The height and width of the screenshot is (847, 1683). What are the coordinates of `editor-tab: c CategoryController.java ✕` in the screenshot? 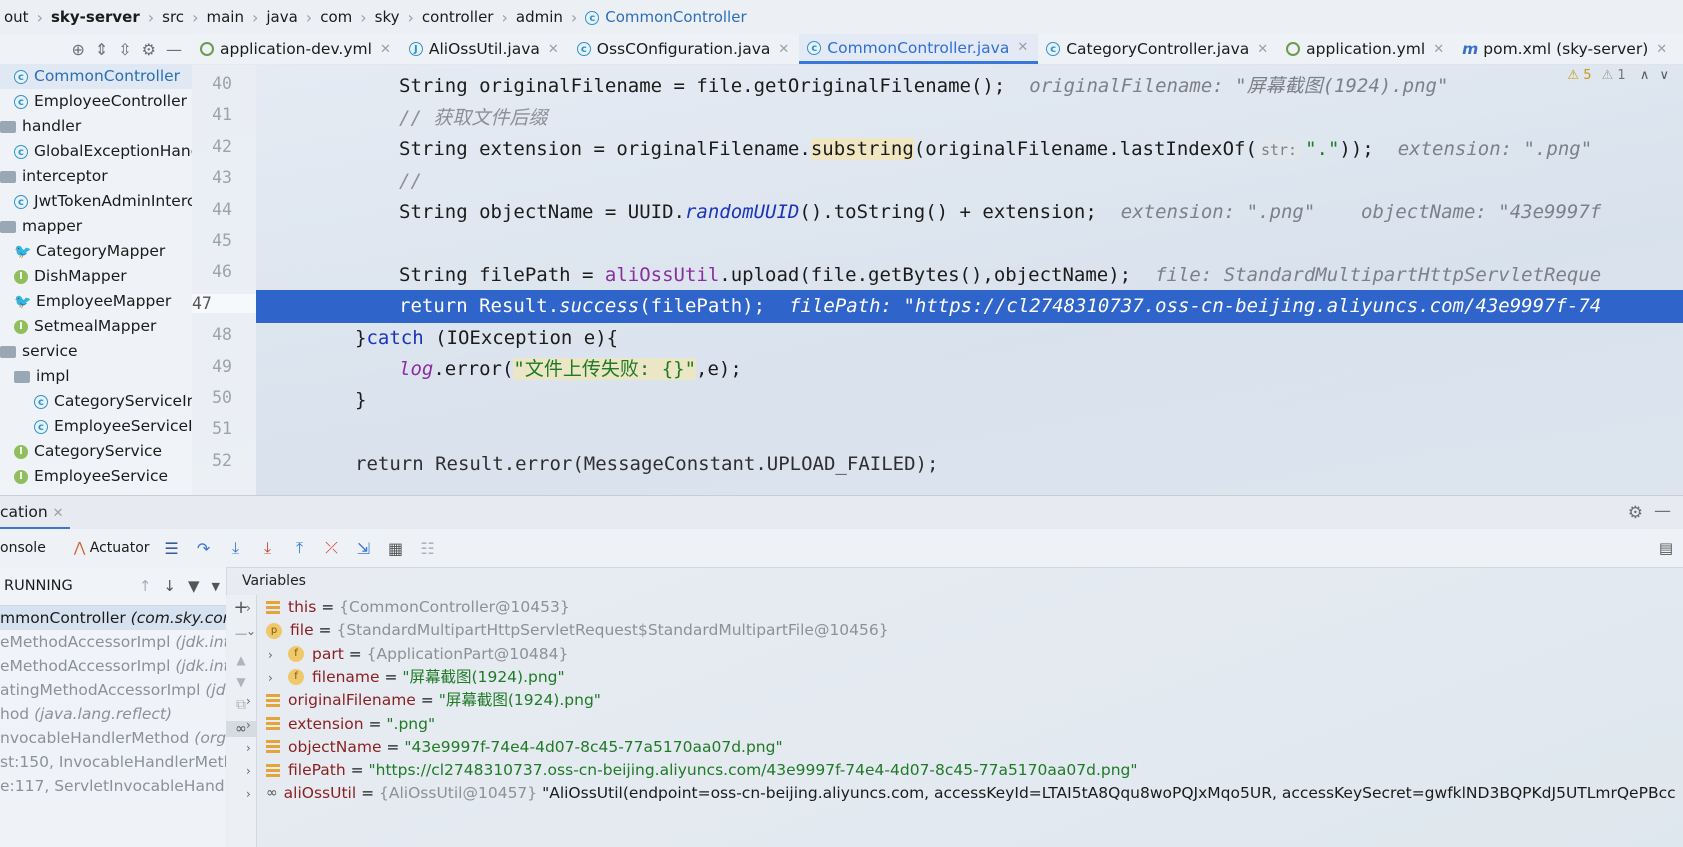 It's located at (1158, 49).